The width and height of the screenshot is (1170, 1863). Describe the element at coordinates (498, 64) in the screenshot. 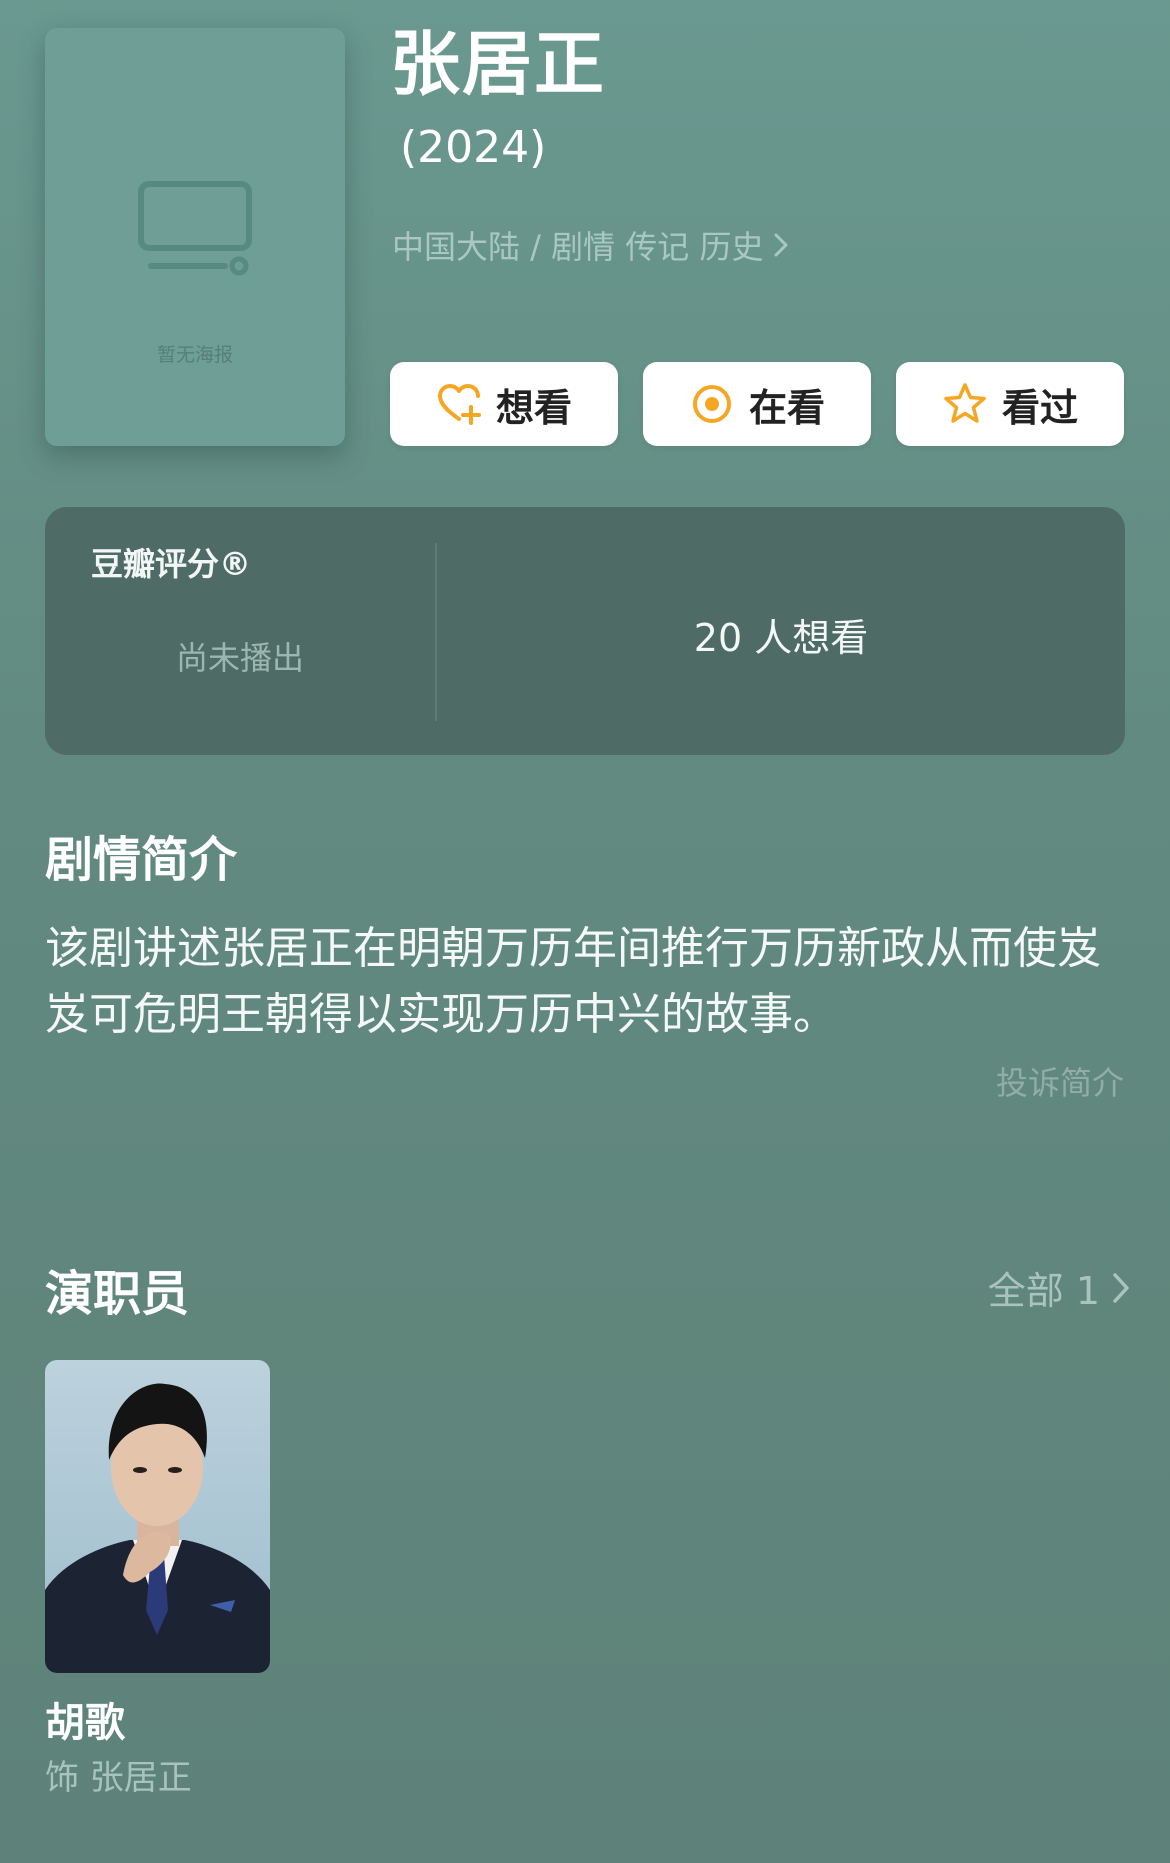

I see `show-title: 张居正` at that location.